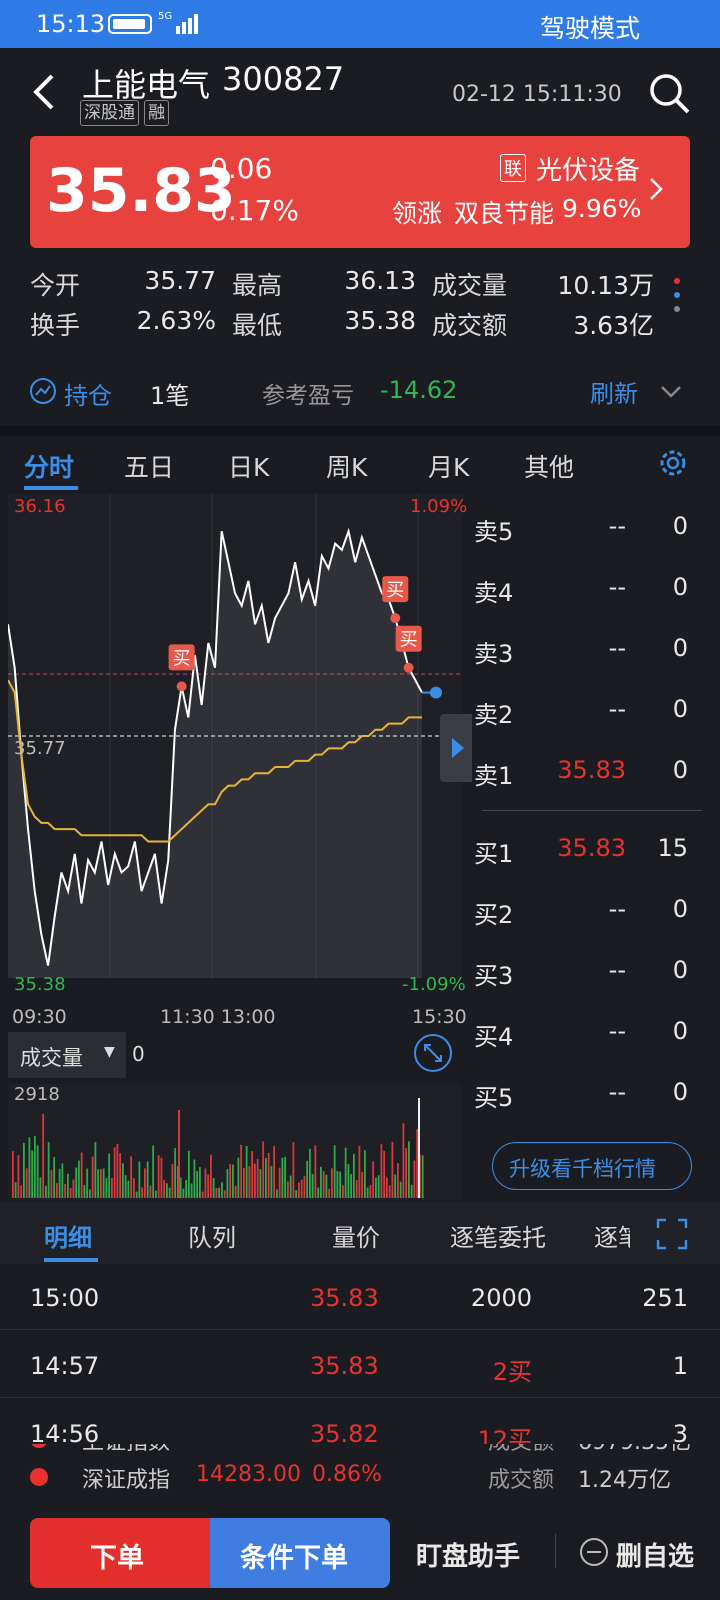 The width and height of the screenshot is (720, 1600). I want to click on driving-mode: 驾驶模式, so click(590, 27).